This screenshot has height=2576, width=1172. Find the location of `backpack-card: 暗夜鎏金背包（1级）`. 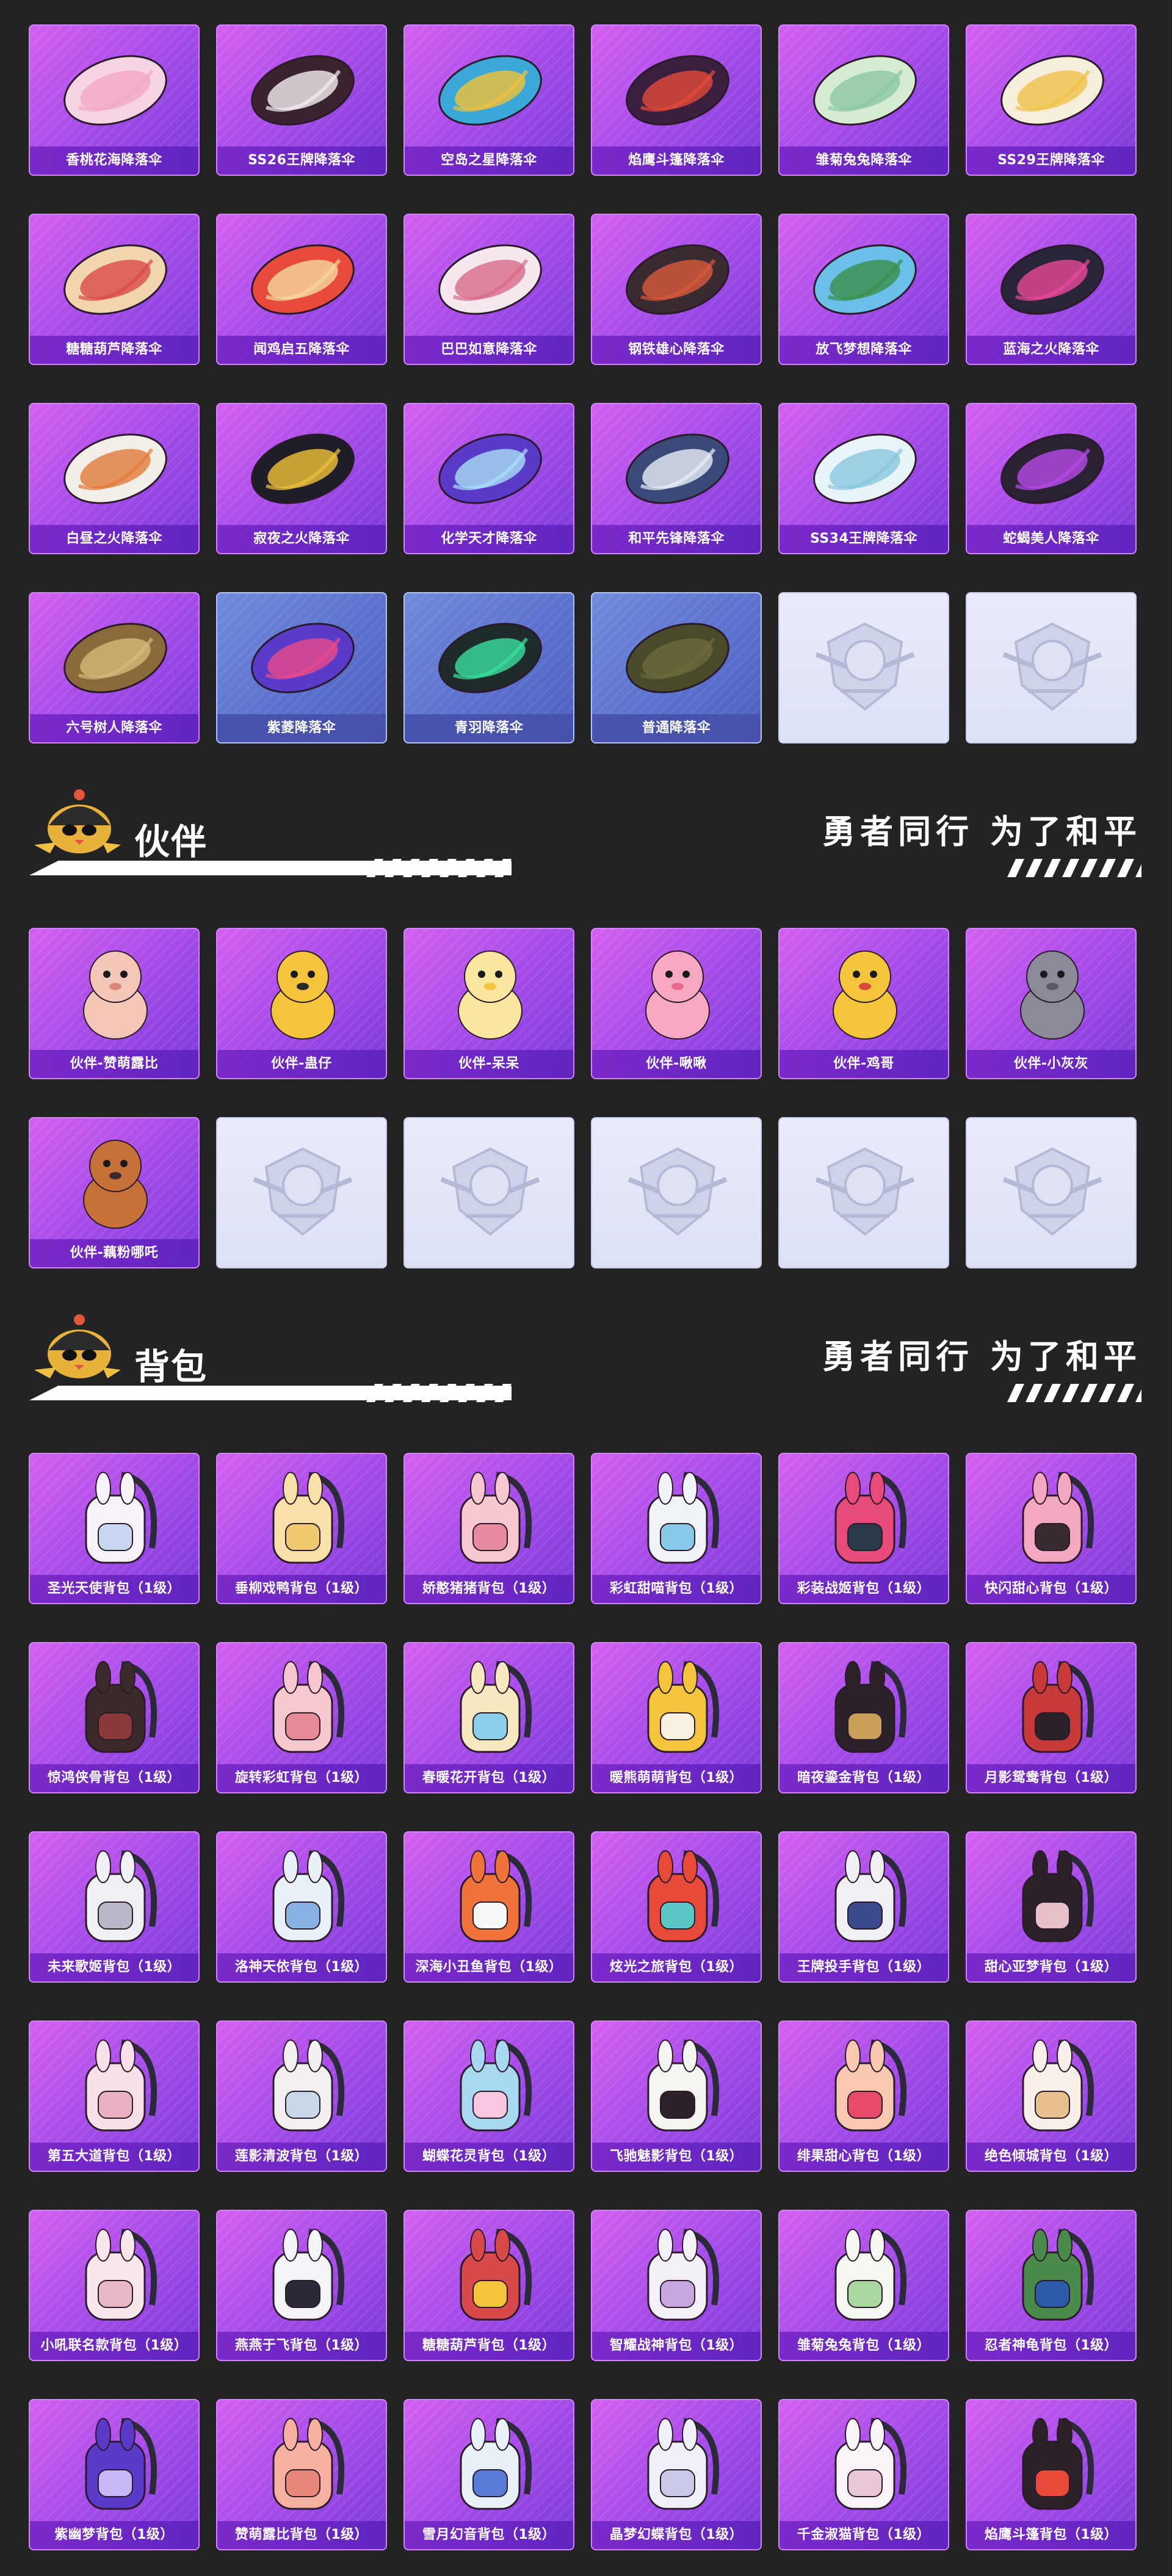

backpack-card: 暗夜鎏金背包（1级） is located at coordinates (864, 1717).